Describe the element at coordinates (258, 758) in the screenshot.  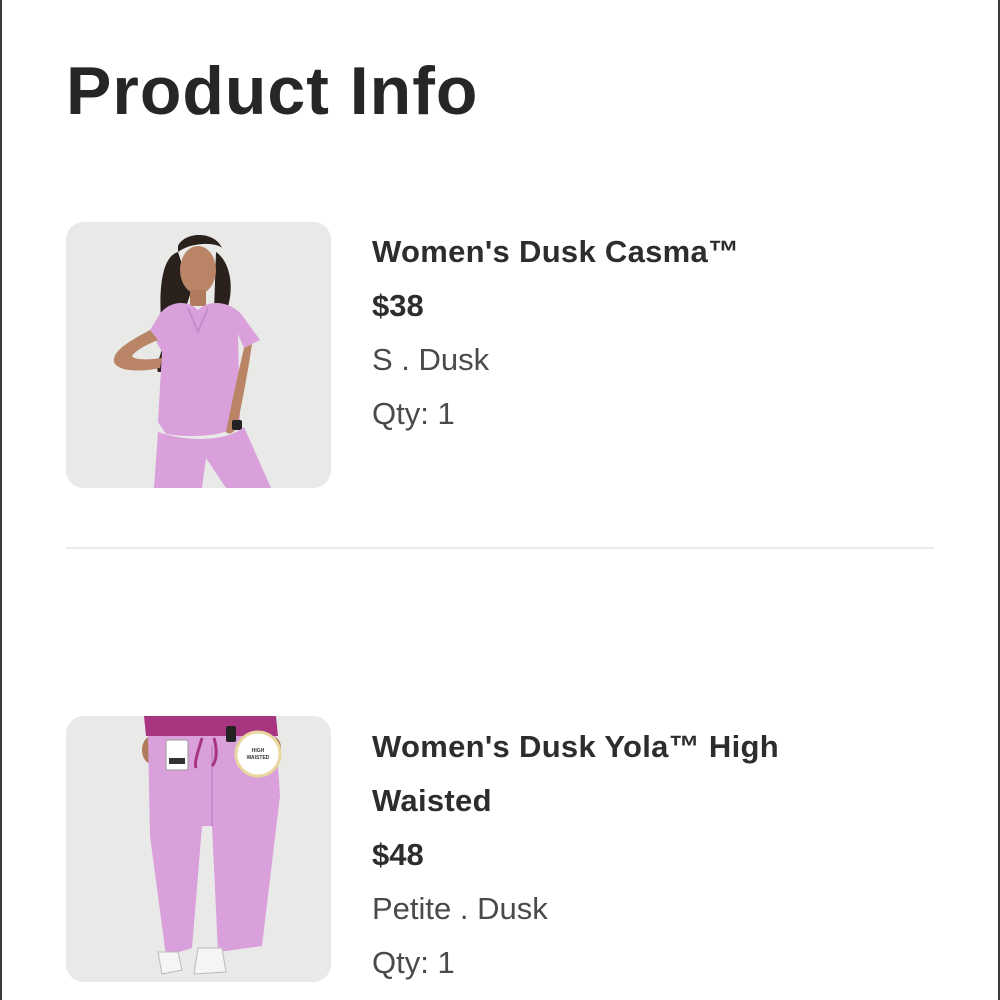
I see `svg-text: WAISTED` at that location.